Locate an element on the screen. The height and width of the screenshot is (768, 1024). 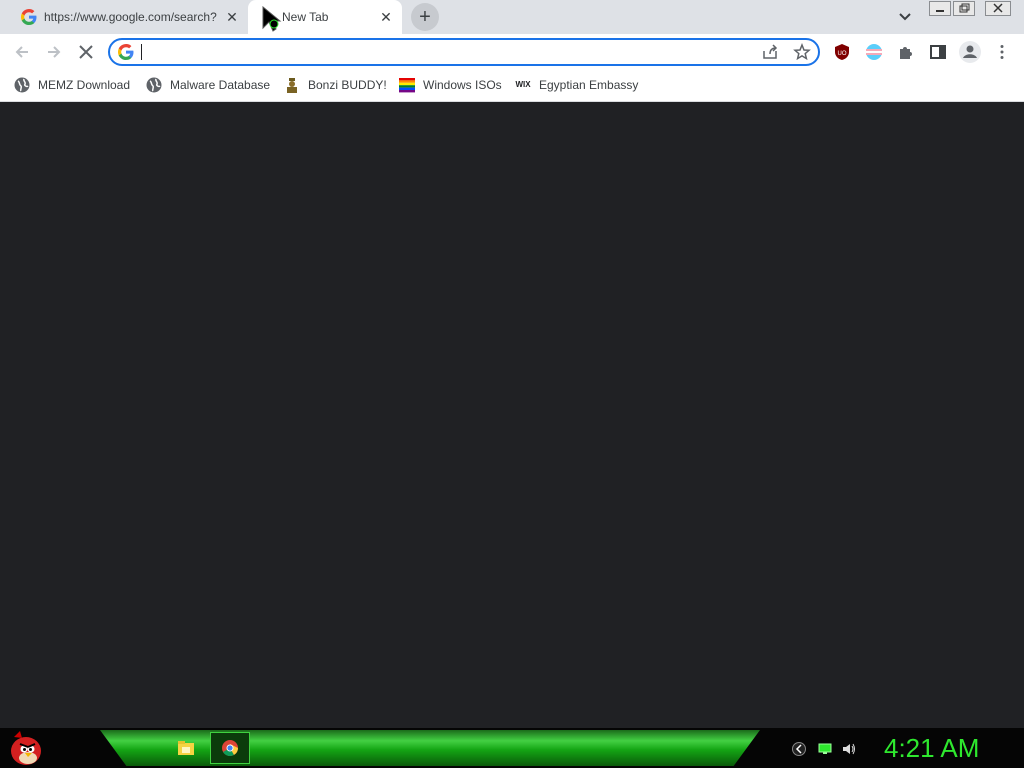
profile-avatar-icon is located at coordinates (970, 52).